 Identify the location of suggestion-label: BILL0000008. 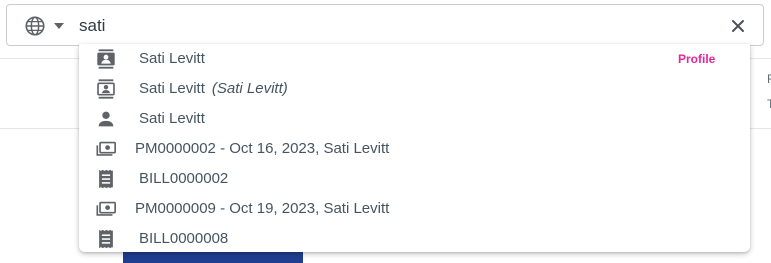
(184, 238).